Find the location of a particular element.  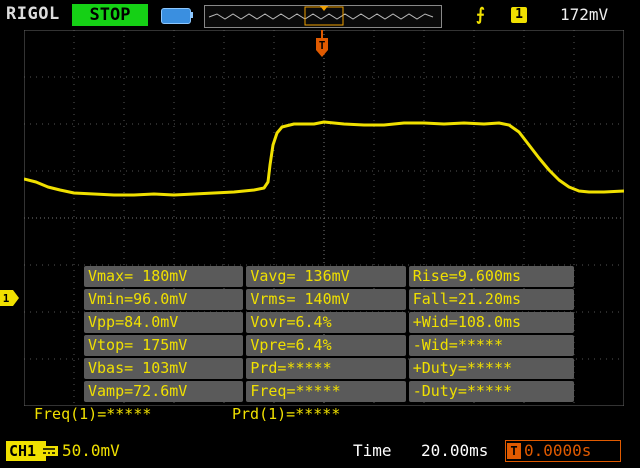

period-counter: Prd(1)=***** is located at coordinates (286, 414).